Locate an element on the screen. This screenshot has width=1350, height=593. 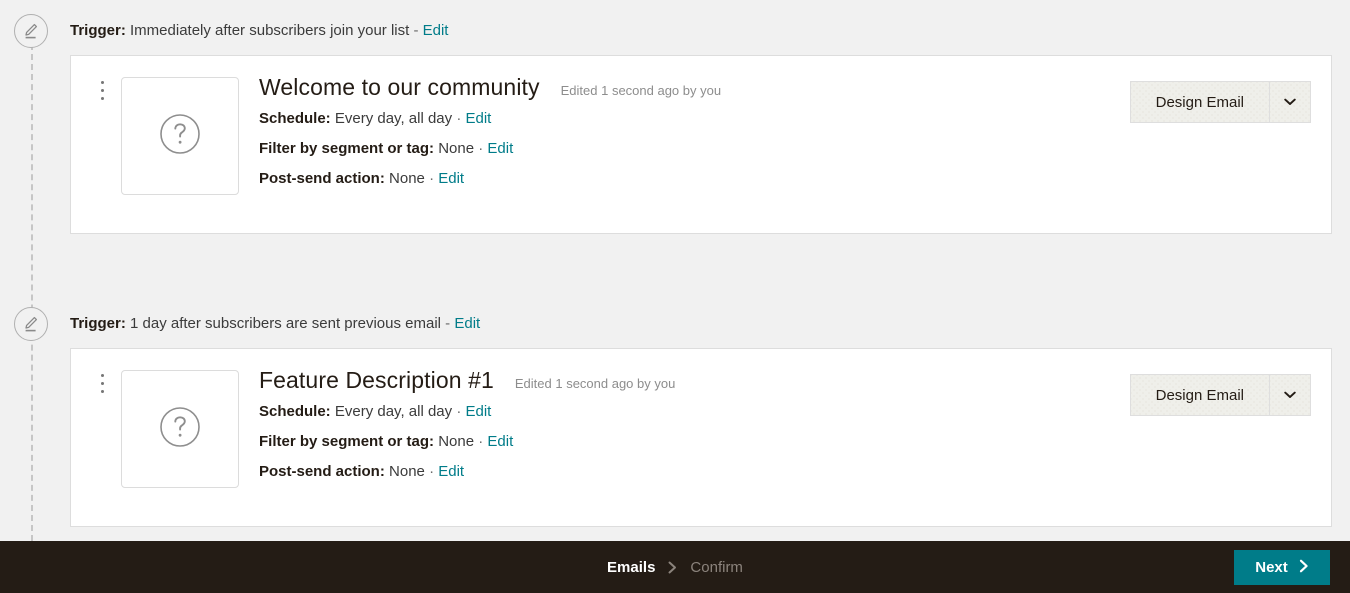
next-button-label: Next is located at coordinates (1271, 567).